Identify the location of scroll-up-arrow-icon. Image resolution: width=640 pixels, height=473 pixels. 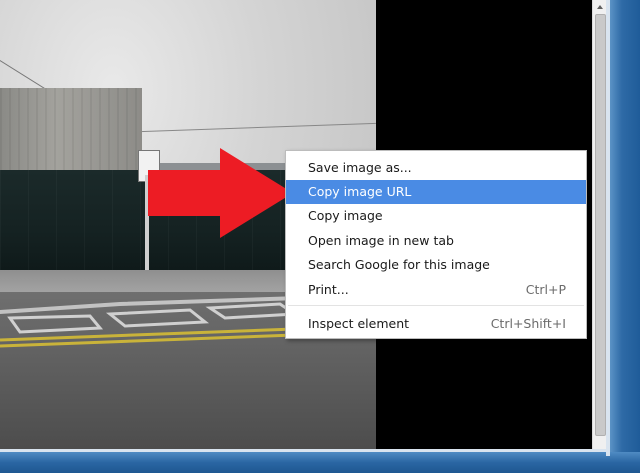
(600, 7).